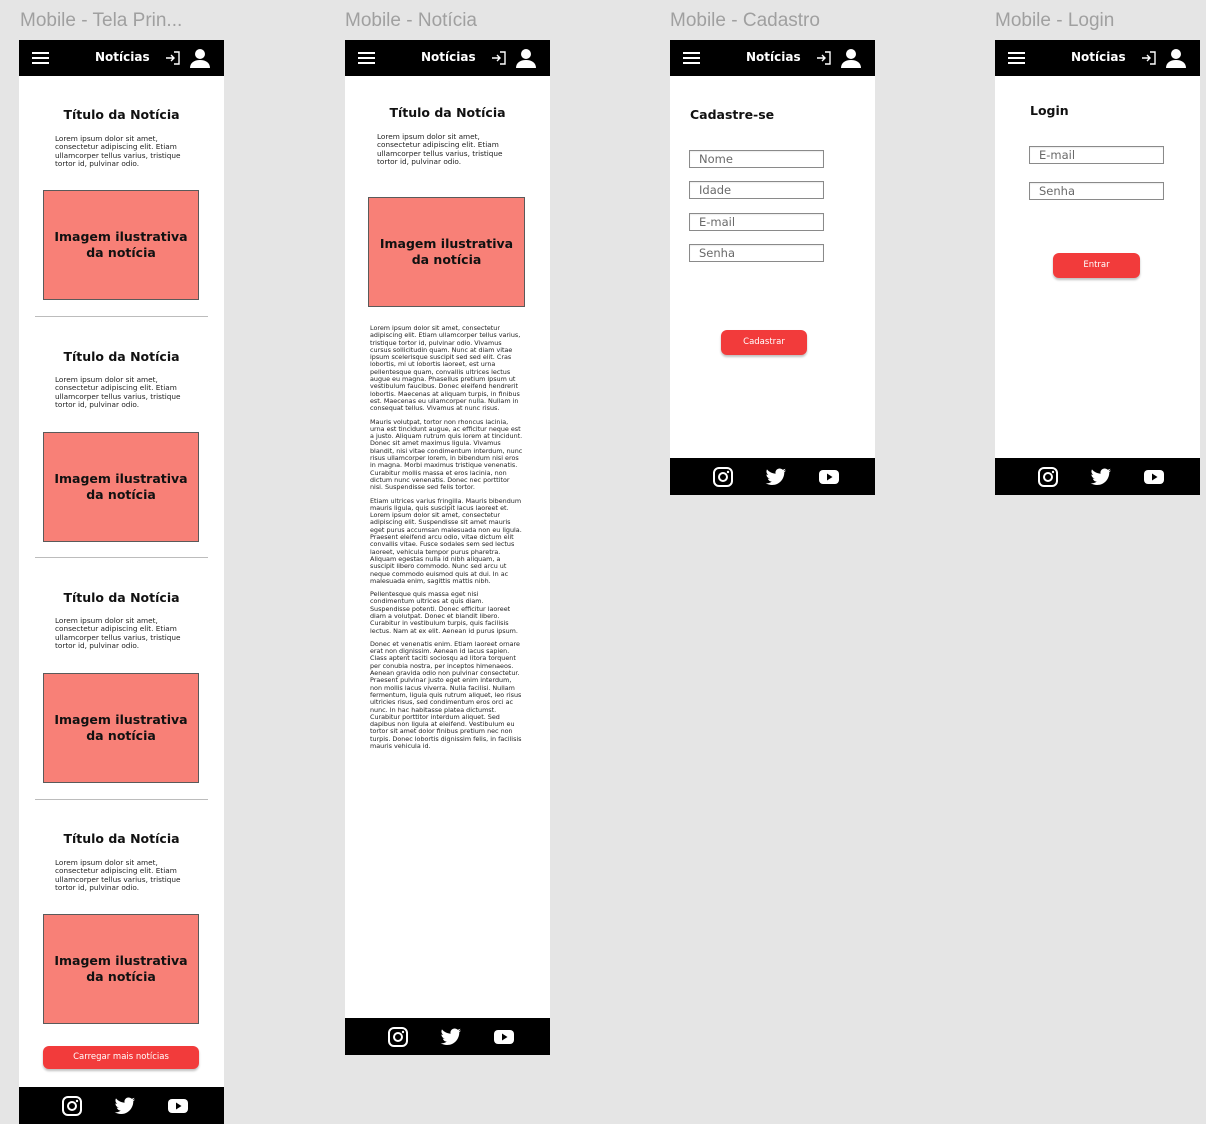 The height and width of the screenshot is (1124, 1206). What do you see at coordinates (732, 114) in the screenshot?
I see `signup-title: Cadastre-se` at bounding box center [732, 114].